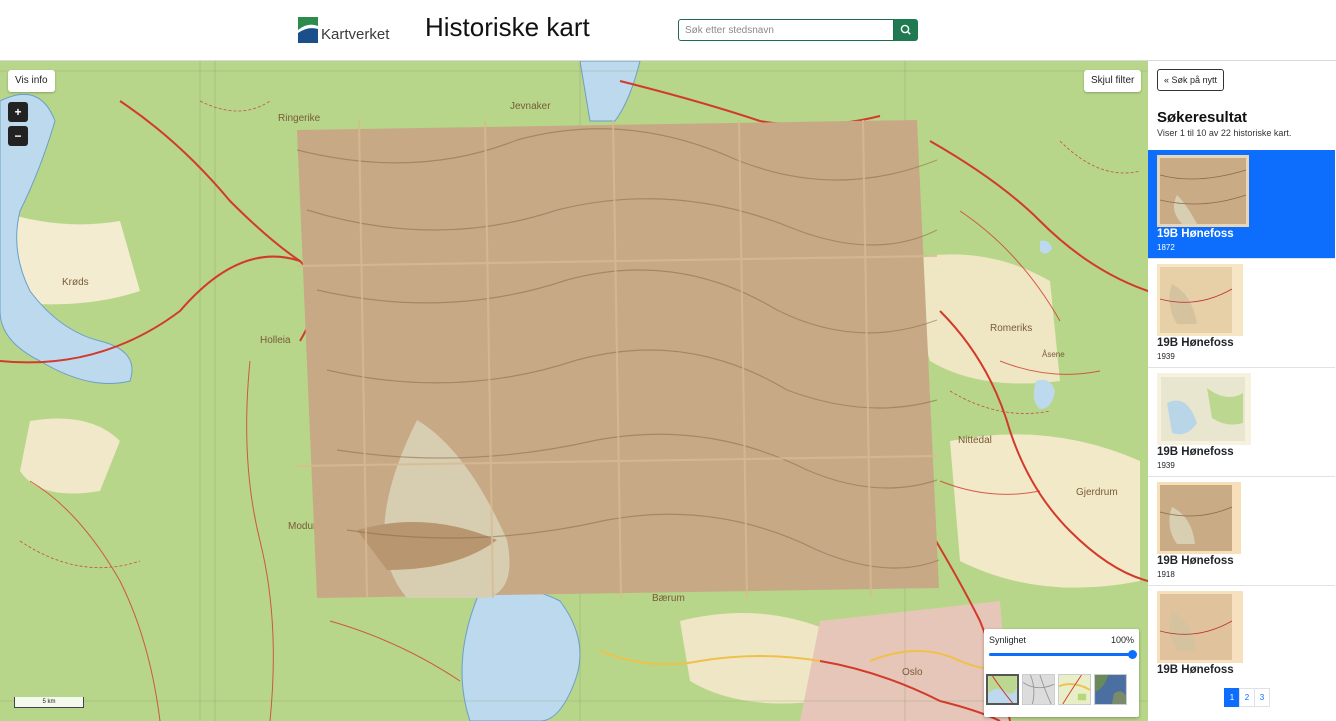 This screenshot has height=721, width=1336. Describe the element at coordinates (1132, 654) in the screenshot. I see `visibility-slider-thumb` at that location.